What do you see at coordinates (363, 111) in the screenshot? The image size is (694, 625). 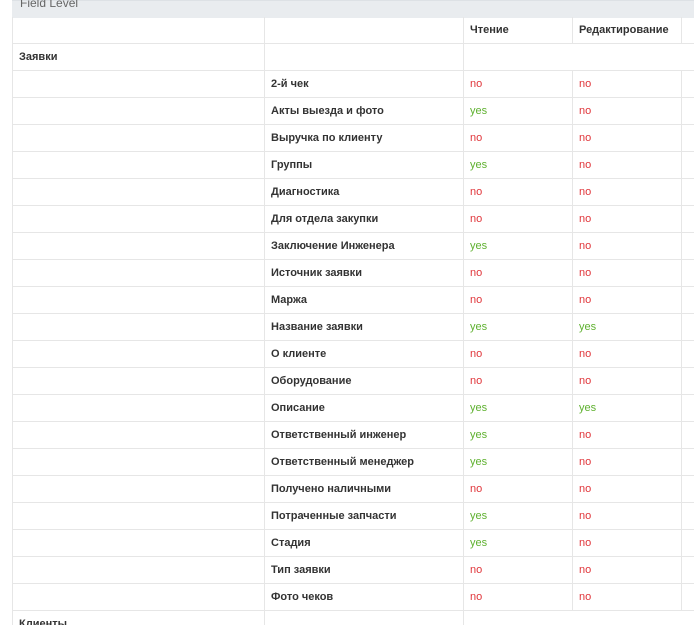 I see `field-name: Акты выезда и фото` at bounding box center [363, 111].